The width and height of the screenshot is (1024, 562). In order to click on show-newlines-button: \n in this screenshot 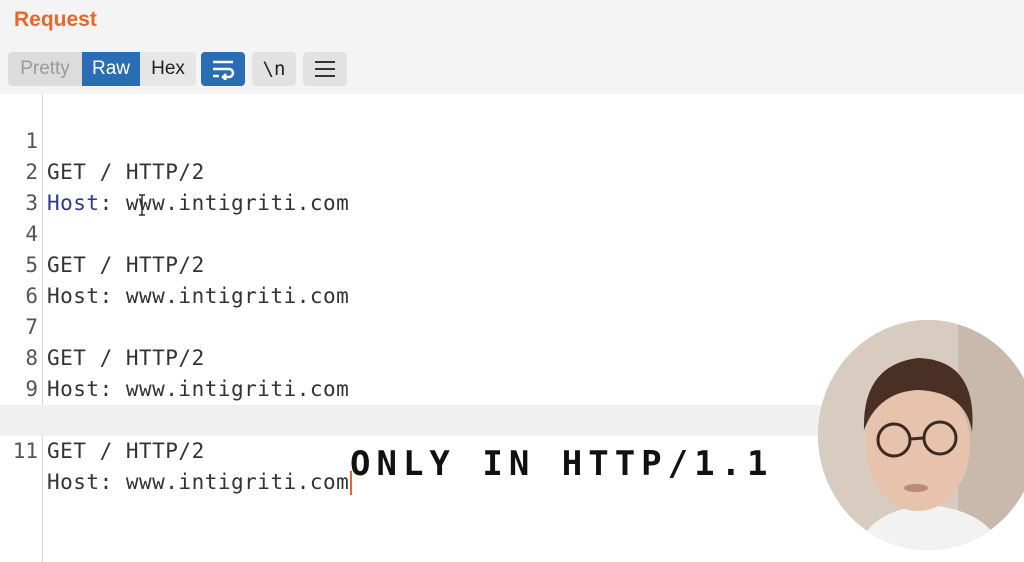, I will do `click(274, 69)`.